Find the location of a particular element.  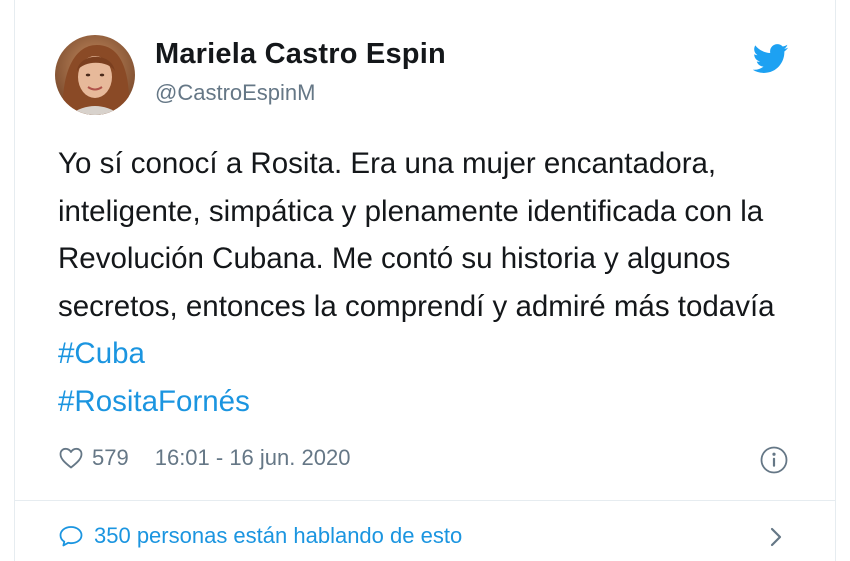

conversation-link: 350 personas están hablando de esto is located at coordinates (260, 536).